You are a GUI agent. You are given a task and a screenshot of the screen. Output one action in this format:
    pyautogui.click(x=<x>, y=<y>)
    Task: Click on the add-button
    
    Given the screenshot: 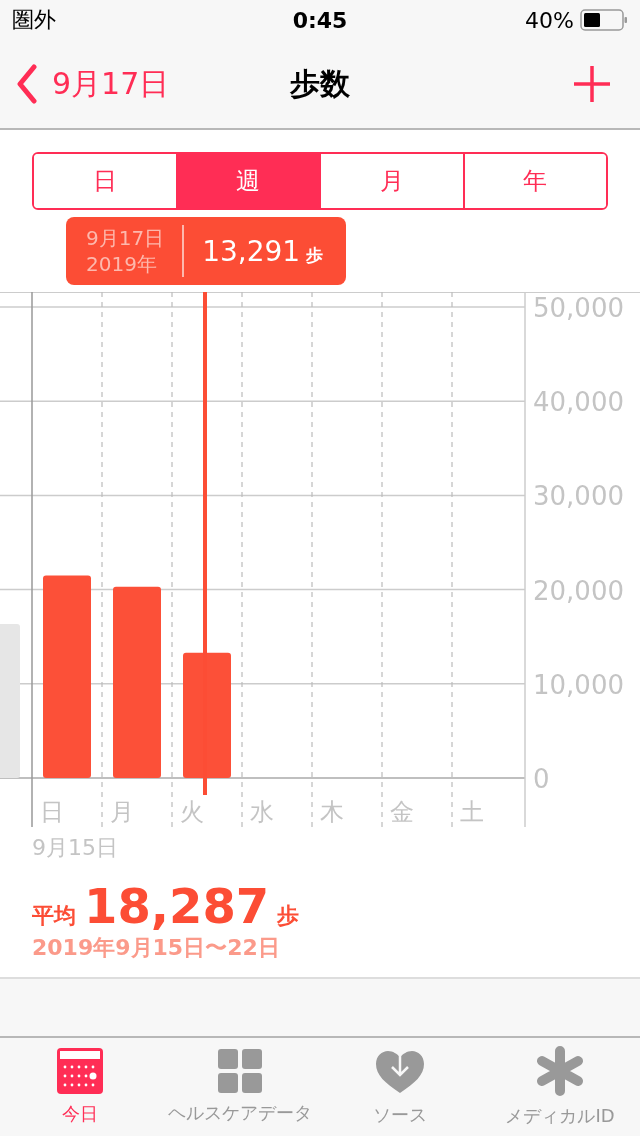 What is the action you would take?
    pyautogui.click(x=592, y=84)
    